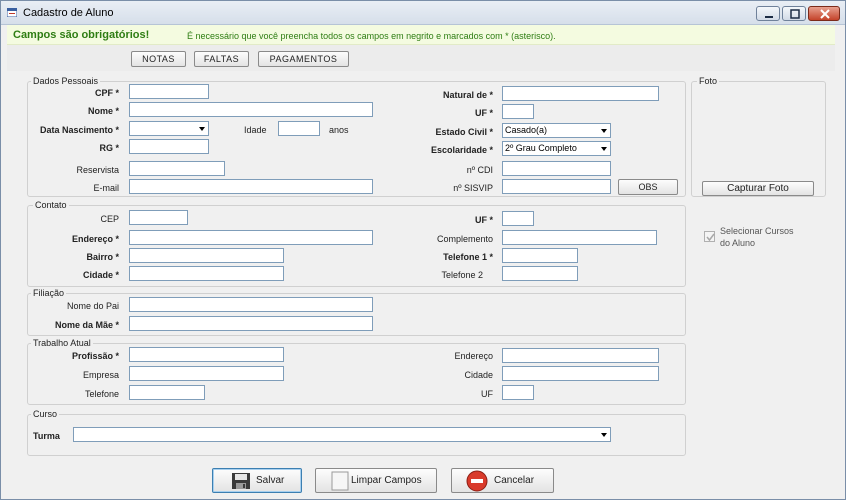  I want to click on capturar-foto-button: Capturar Foto, so click(758, 188).